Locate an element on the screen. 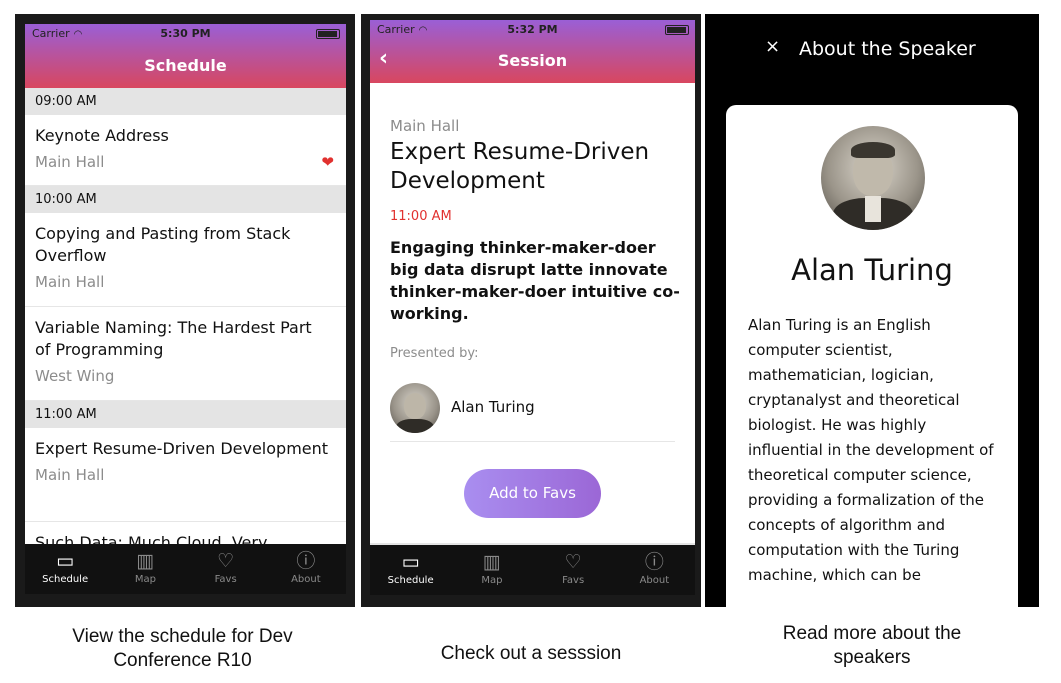 The width and height of the screenshot is (1061, 683). talk-title: Expert Resume-Driven Development is located at coordinates (182, 448).